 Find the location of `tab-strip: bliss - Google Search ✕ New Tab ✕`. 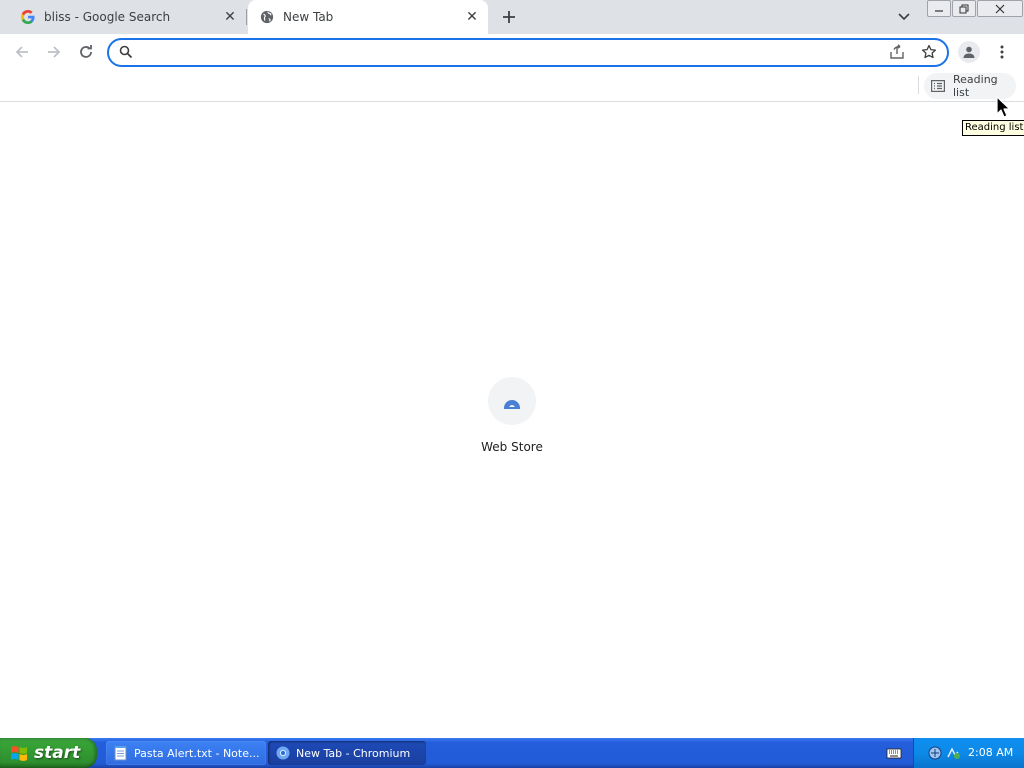

tab-strip: bliss - Google Search ✕ New Tab ✕ is located at coordinates (512, 17).